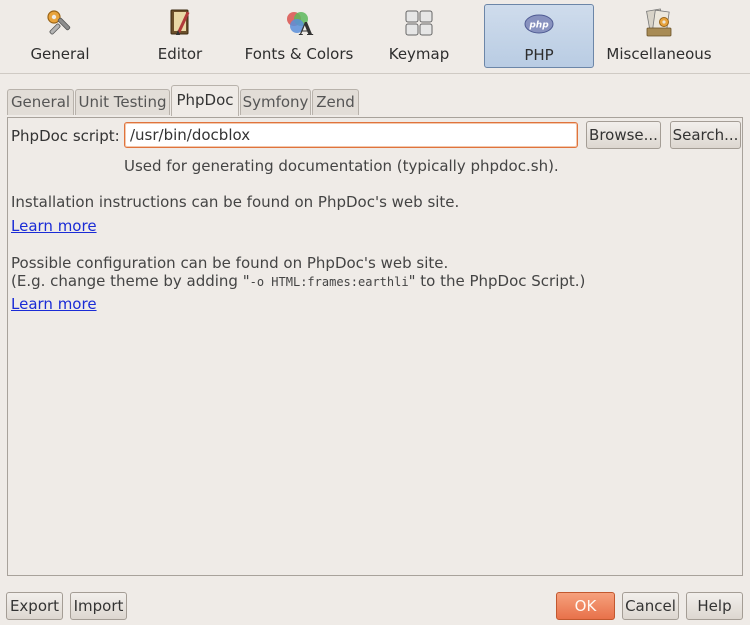 Image resolution: width=750 pixels, height=625 pixels. What do you see at coordinates (98, 606) in the screenshot?
I see `import-button: Import` at bounding box center [98, 606].